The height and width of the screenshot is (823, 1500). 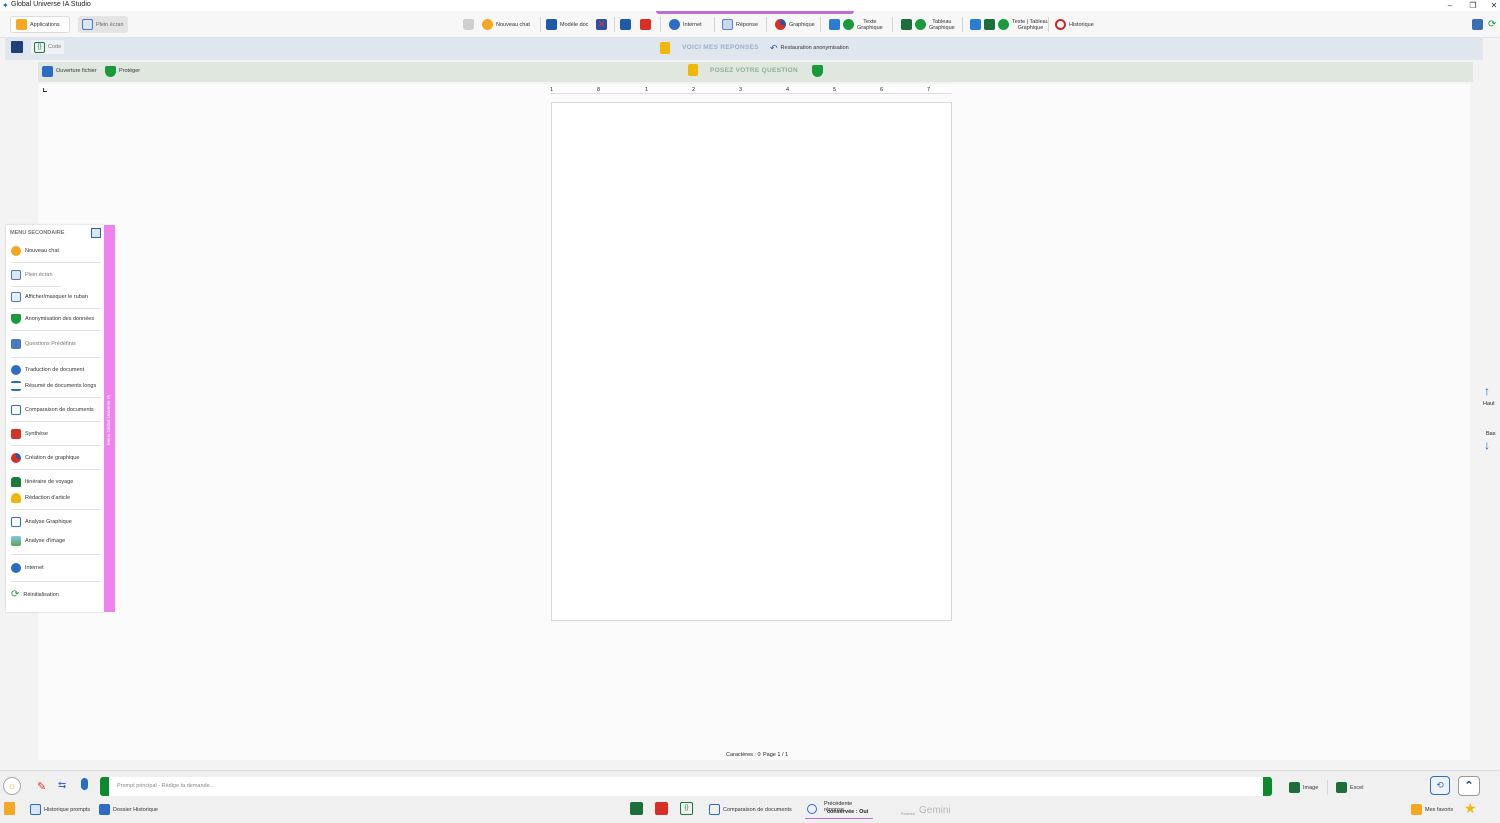 What do you see at coordinates (1439, 809) in the screenshot?
I see `favorites-label: Mes favoris` at bounding box center [1439, 809].